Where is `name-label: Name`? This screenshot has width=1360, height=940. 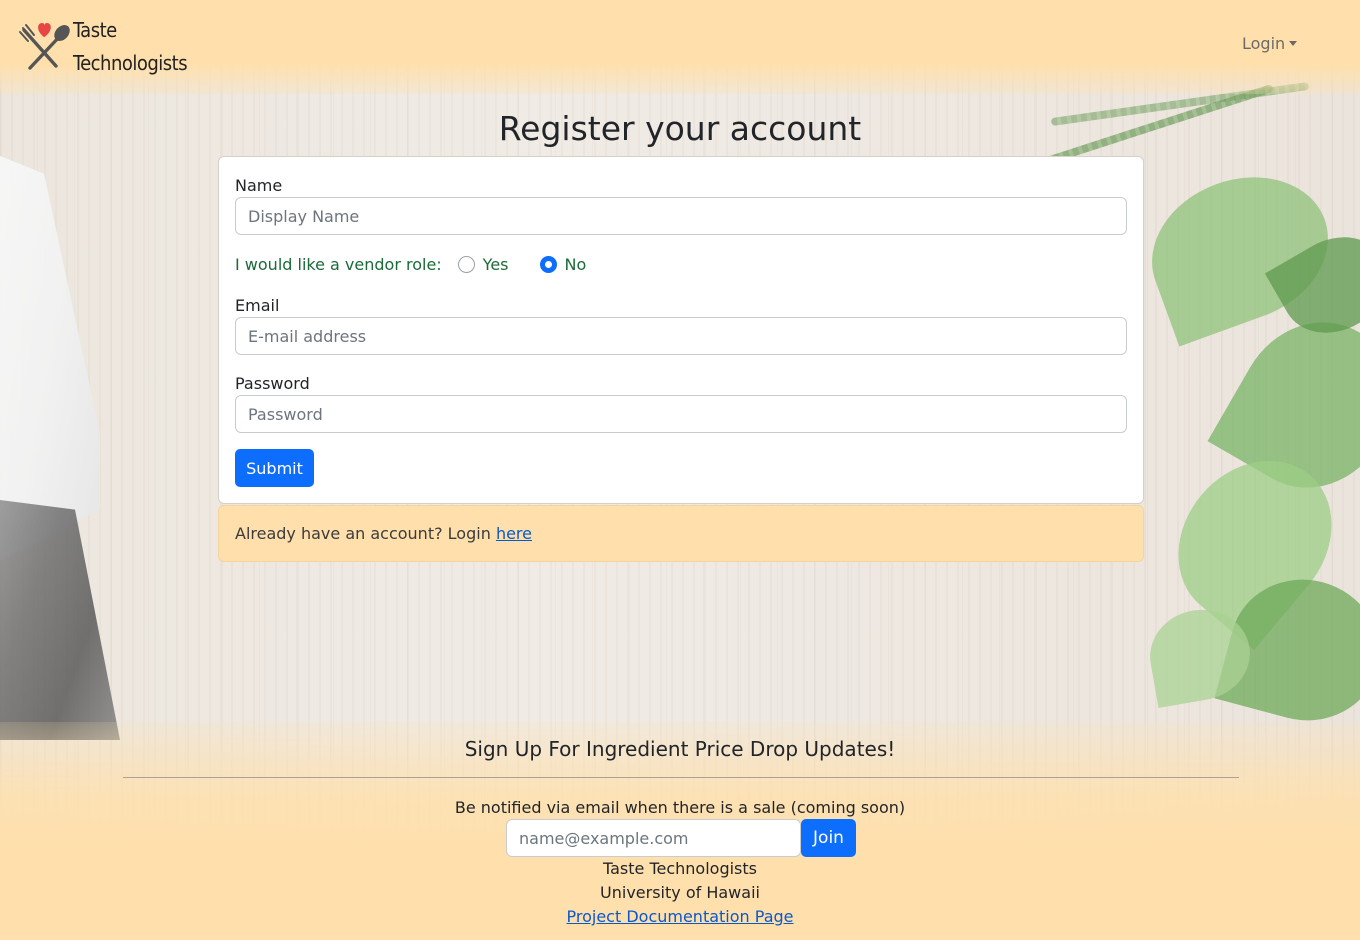
name-label: Name is located at coordinates (259, 185).